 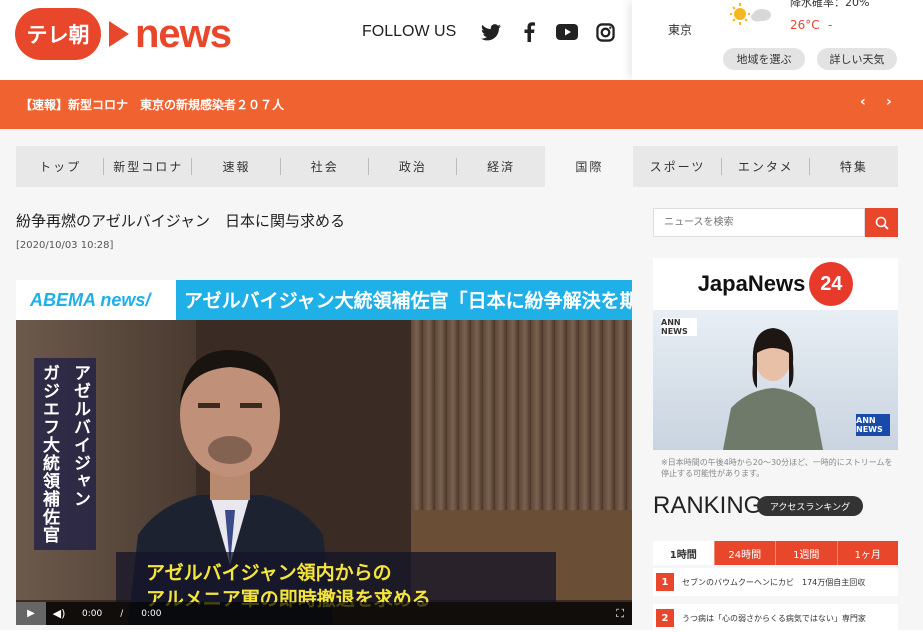 I want to click on caption-name: ガジエフ大統領補佐官, so click(x=49, y=454).